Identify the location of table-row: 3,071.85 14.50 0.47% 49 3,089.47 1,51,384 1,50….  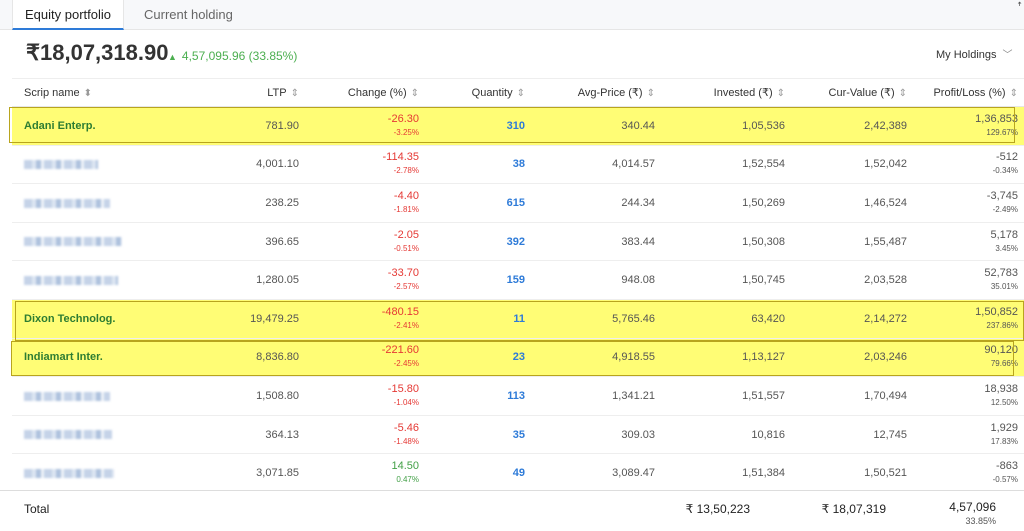
(518, 473).